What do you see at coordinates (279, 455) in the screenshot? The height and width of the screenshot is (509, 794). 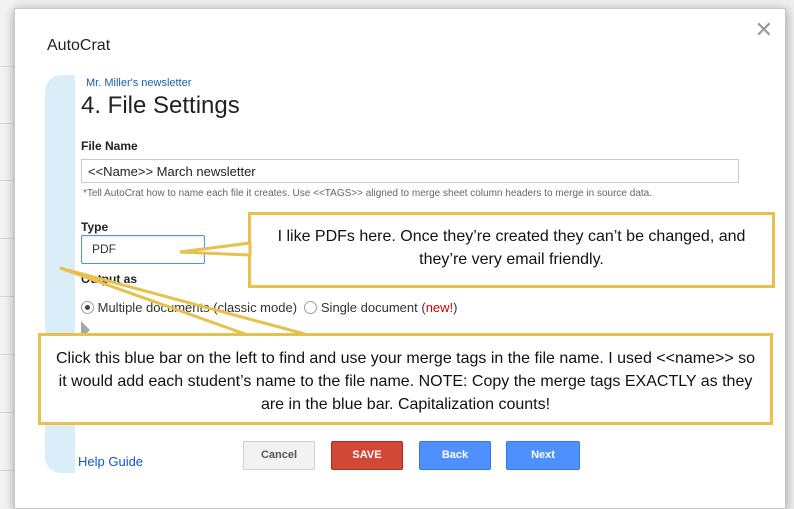 I see `cancel-button: Cancel` at bounding box center [279, 455].